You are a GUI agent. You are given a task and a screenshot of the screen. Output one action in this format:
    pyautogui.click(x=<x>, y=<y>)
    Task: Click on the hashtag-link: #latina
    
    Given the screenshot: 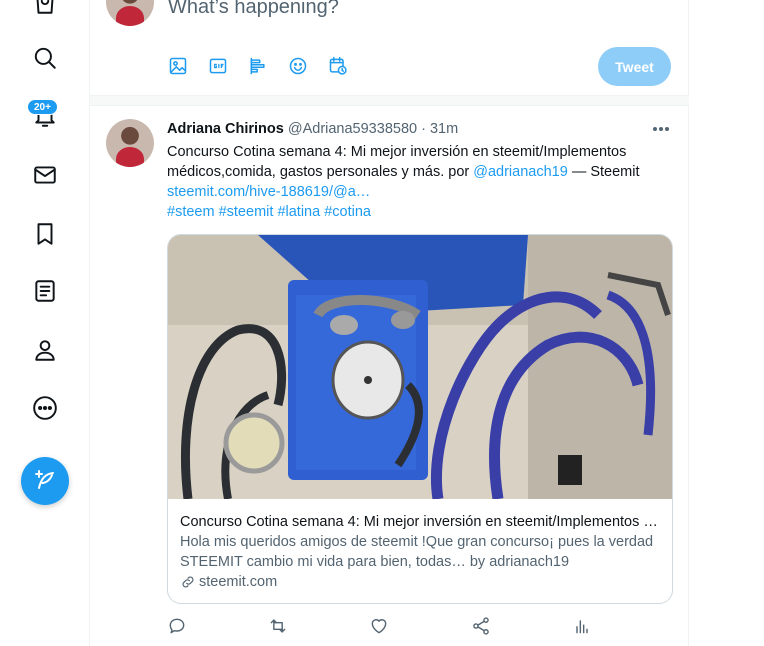 What is the action you would take?
    pyautogui.click(x=298, y=212)
    